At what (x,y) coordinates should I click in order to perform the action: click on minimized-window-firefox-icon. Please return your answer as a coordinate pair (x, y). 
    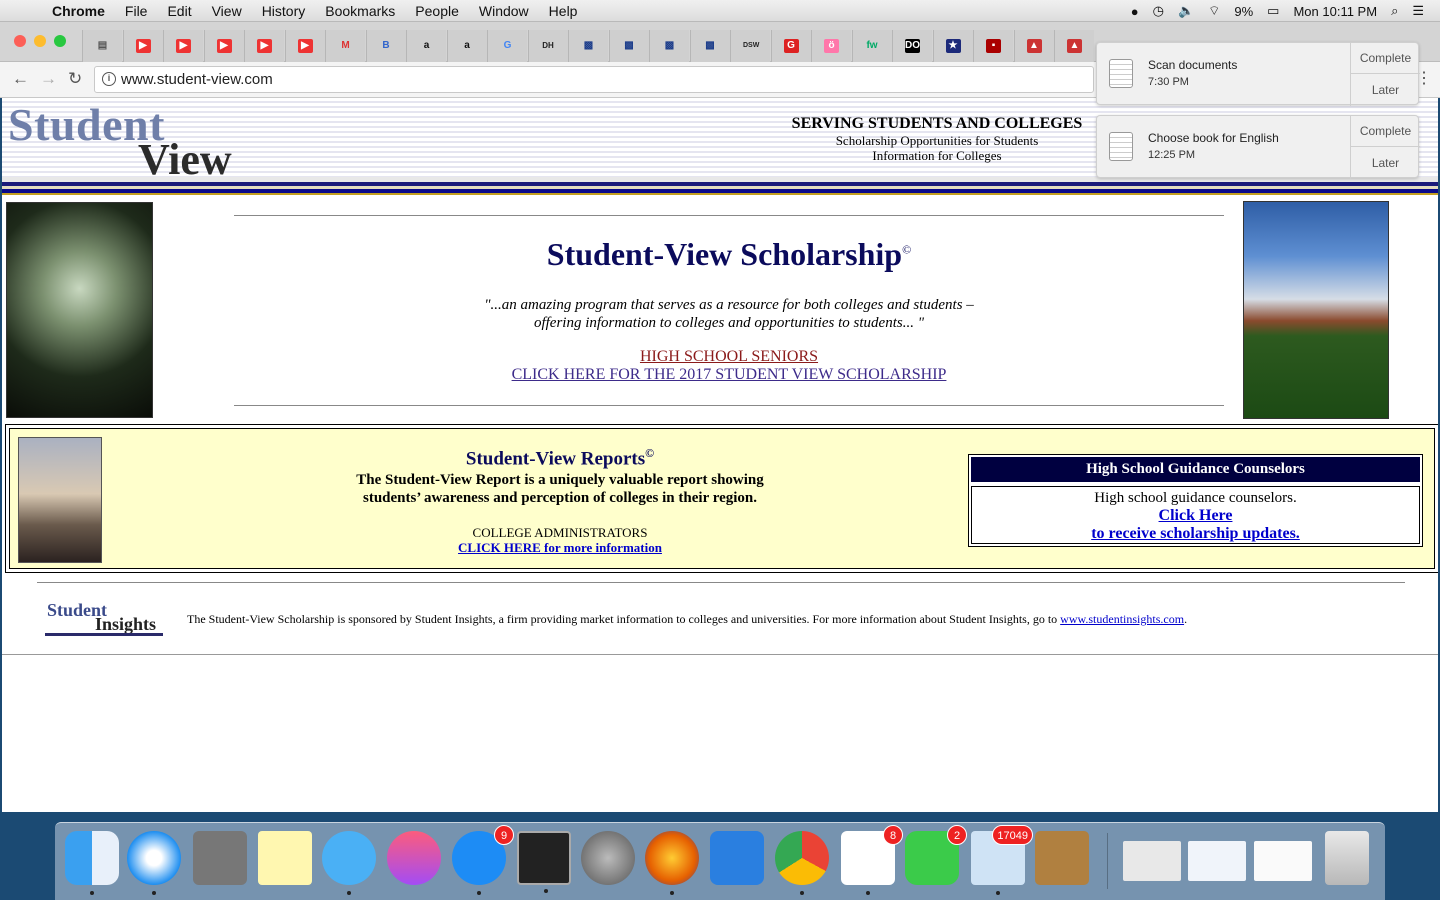
    Looking at the image, I should click on (1217, 861).